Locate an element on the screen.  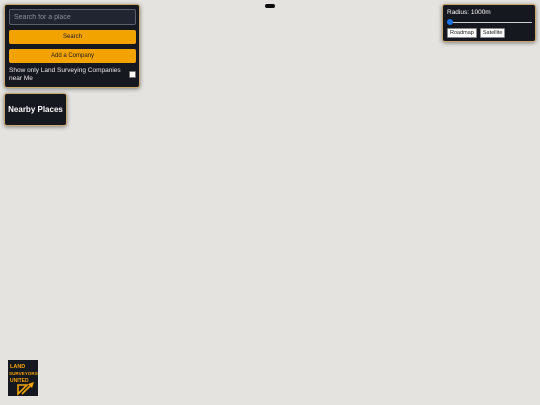
radius-panel: Radius: 1000m Roadmap Satellite is located at coordinates (489, 23).